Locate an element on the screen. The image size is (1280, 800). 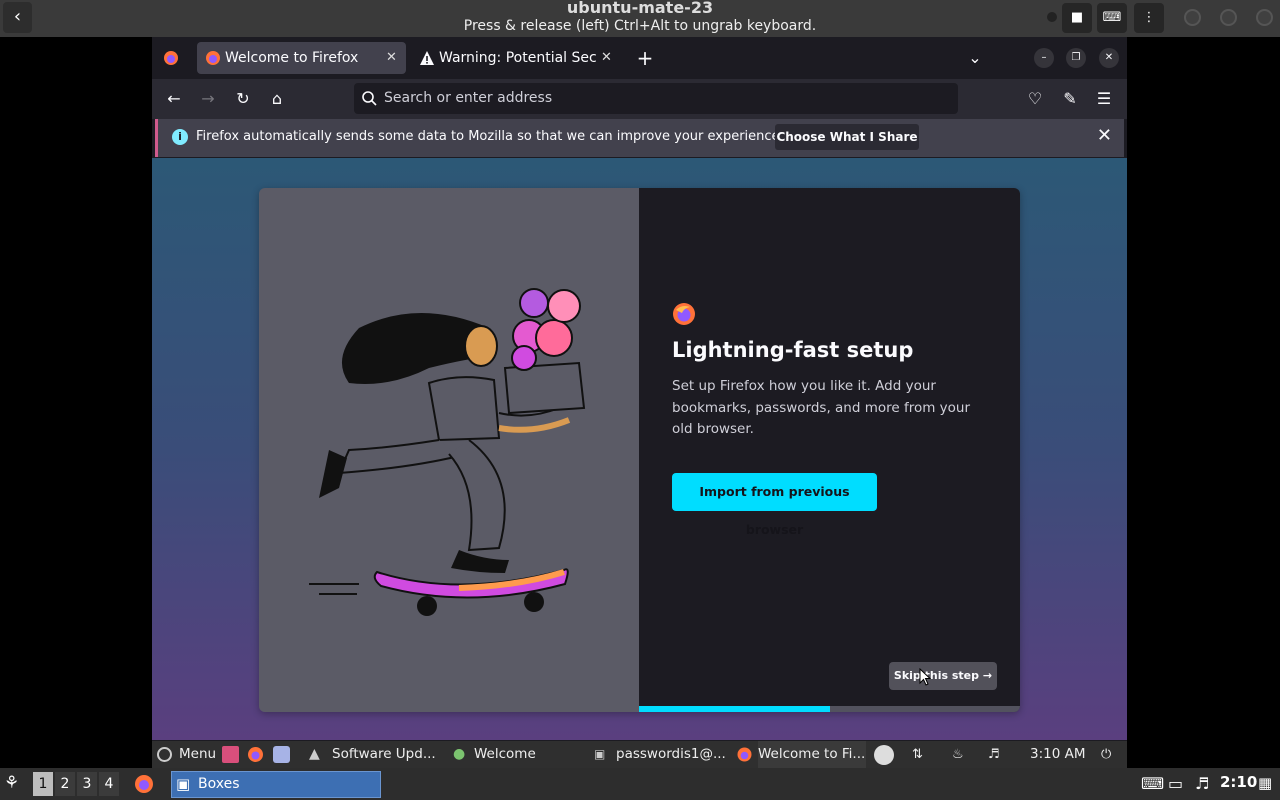
back-button: ← is located at coordinates (174, 99).